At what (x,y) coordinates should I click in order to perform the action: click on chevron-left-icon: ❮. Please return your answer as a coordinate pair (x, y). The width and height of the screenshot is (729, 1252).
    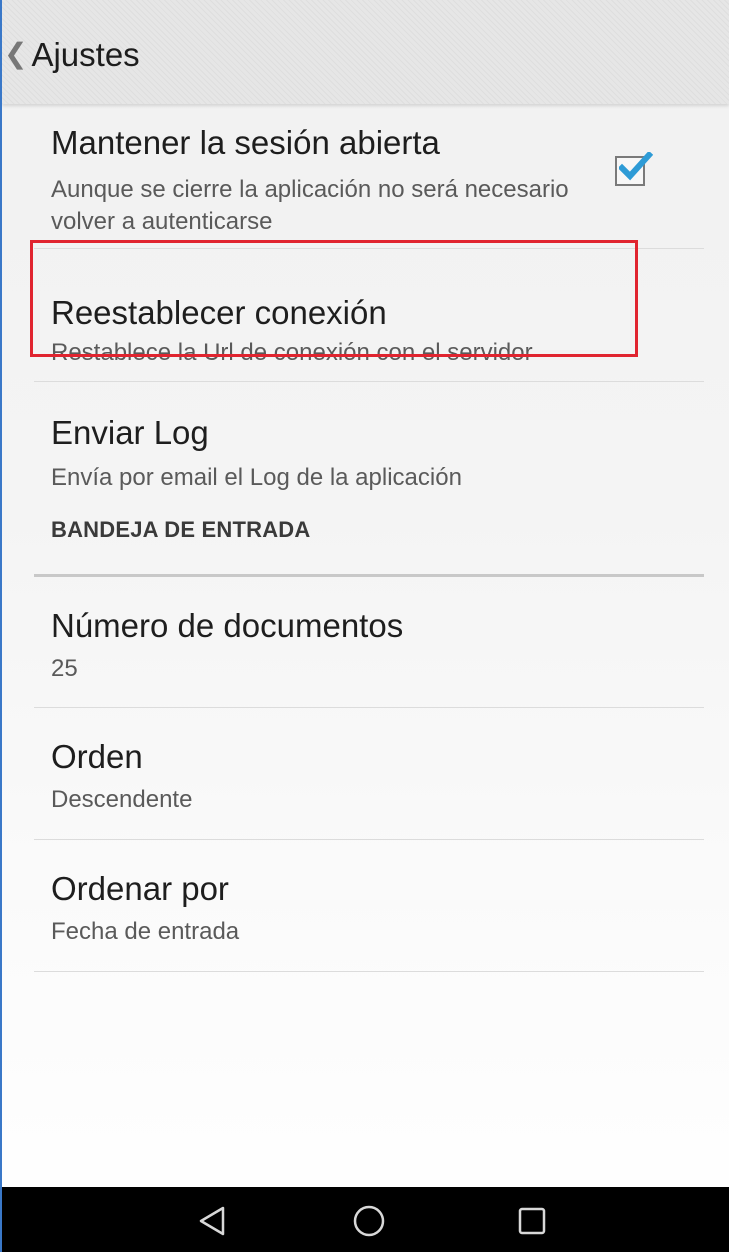
    Looking at the image, I should click on (16, 53).